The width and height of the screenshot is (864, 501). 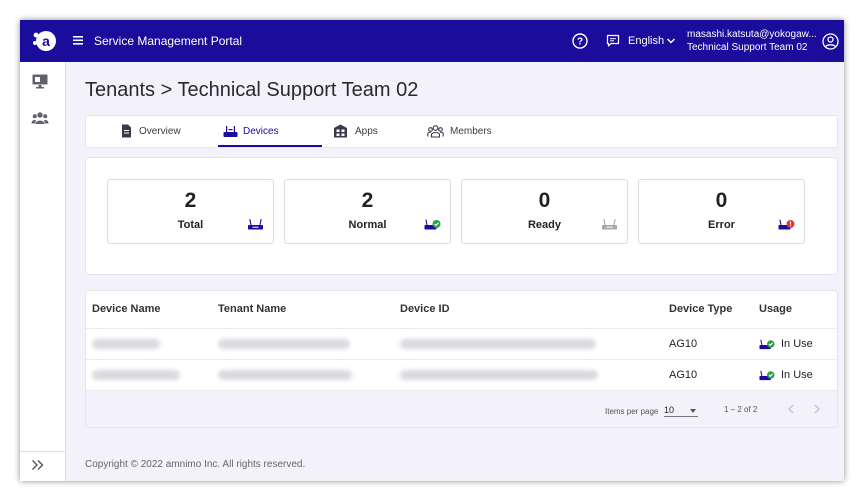 I want to click on items-per-page-select: 10, so click(x=681, y=410).